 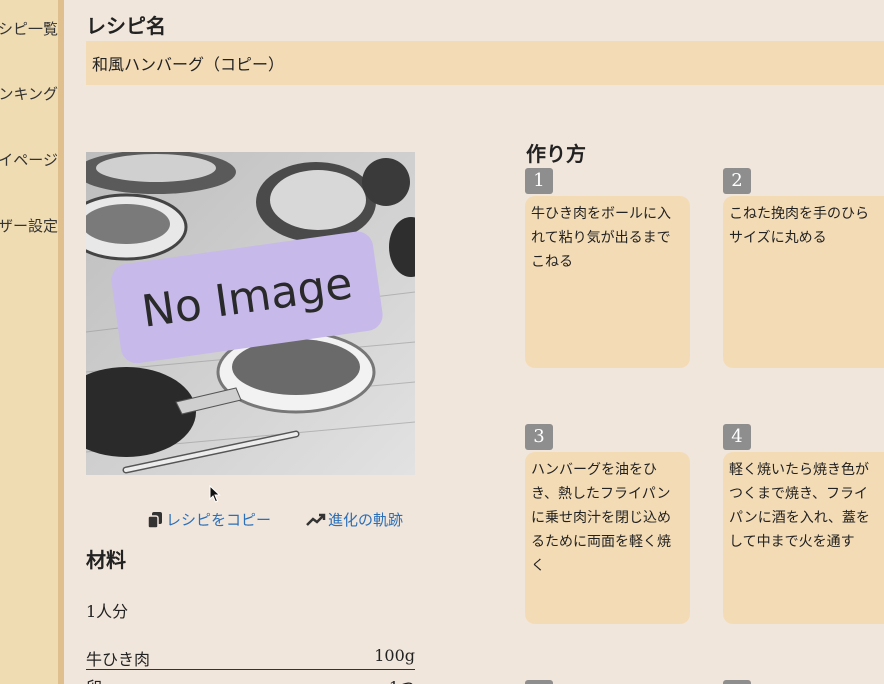 What do you see at coordinates (803, 282) in the screenshot?
I see `step-card-2: こねた挽肉を手のひらサイズに丸める` at bounding box center [803, 282].